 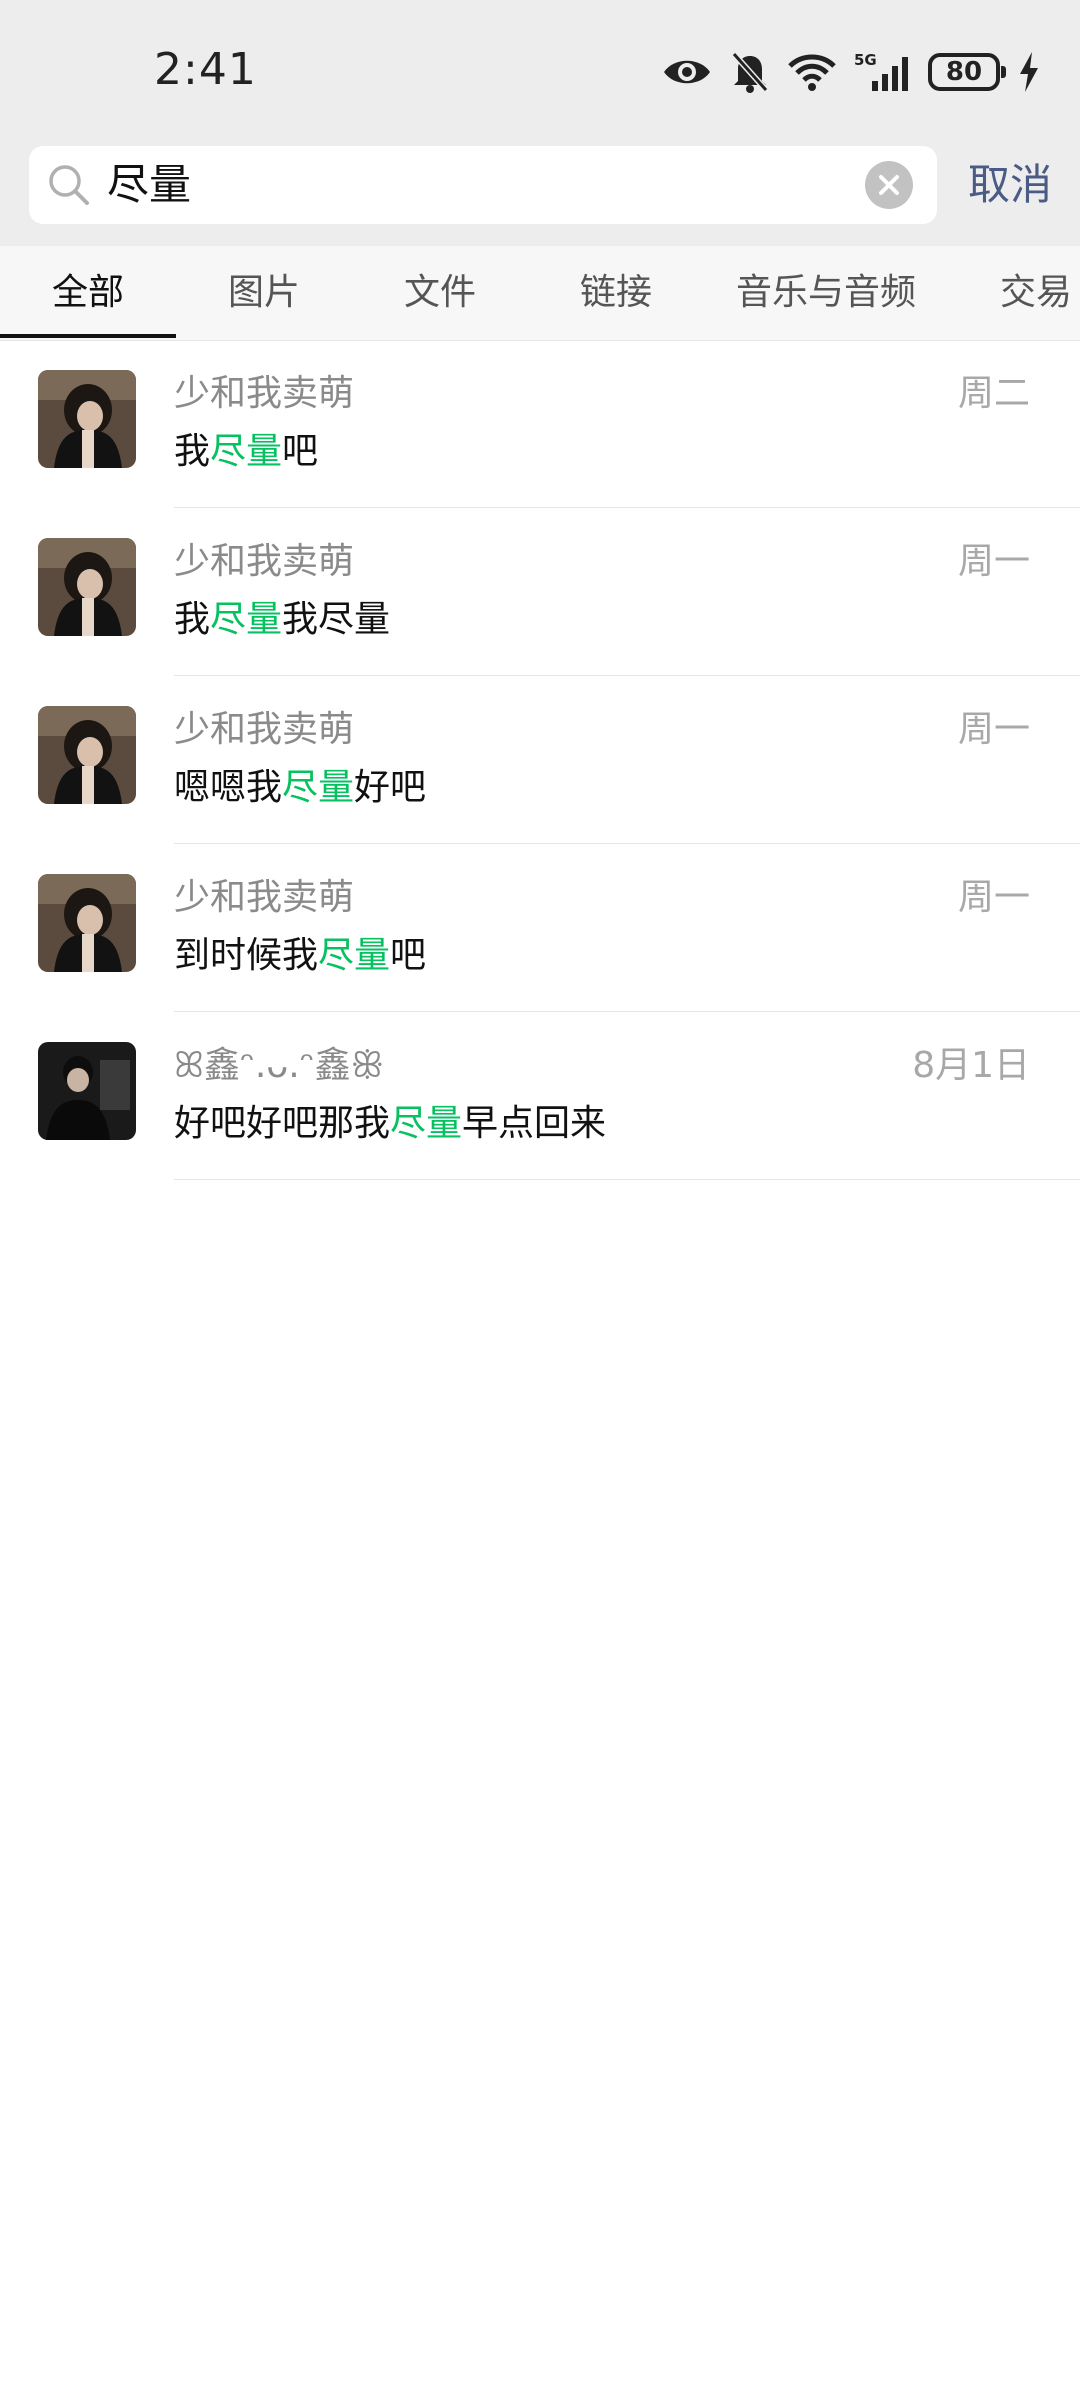 I want to click on tab-links: 链接, so click(x=616, y=293).